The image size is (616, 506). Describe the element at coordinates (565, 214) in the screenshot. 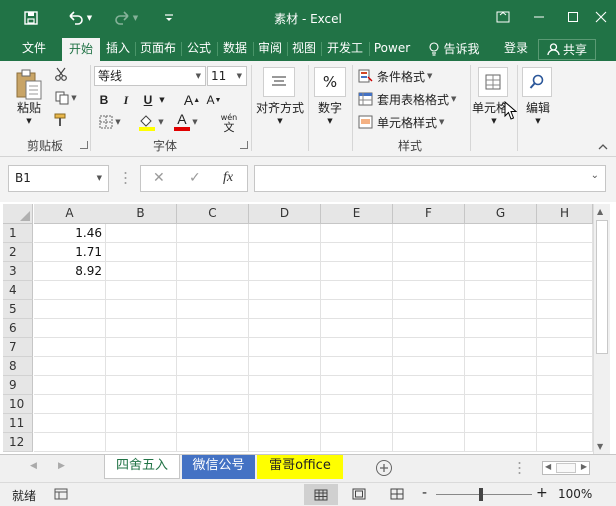

I see `column-header-h: H` at that location.